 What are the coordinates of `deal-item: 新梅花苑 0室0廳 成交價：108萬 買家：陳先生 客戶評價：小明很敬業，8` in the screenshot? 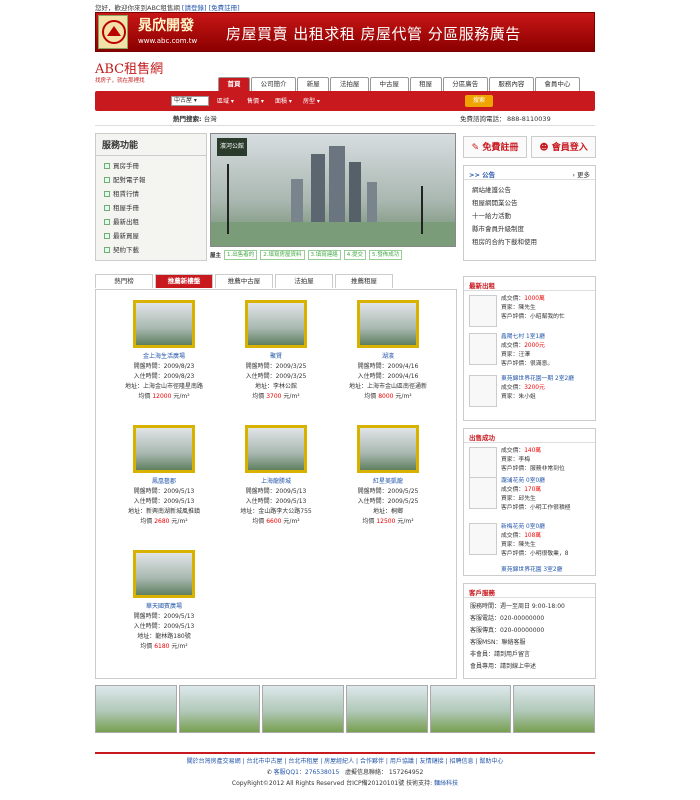 It's located at (530, 541).